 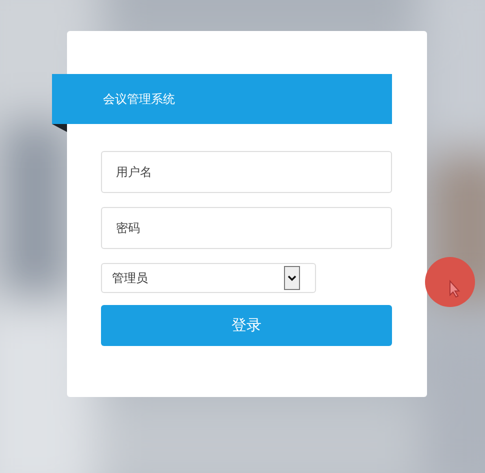 I want to click on ribbon-fold-icon, so click(x=59, y=128).